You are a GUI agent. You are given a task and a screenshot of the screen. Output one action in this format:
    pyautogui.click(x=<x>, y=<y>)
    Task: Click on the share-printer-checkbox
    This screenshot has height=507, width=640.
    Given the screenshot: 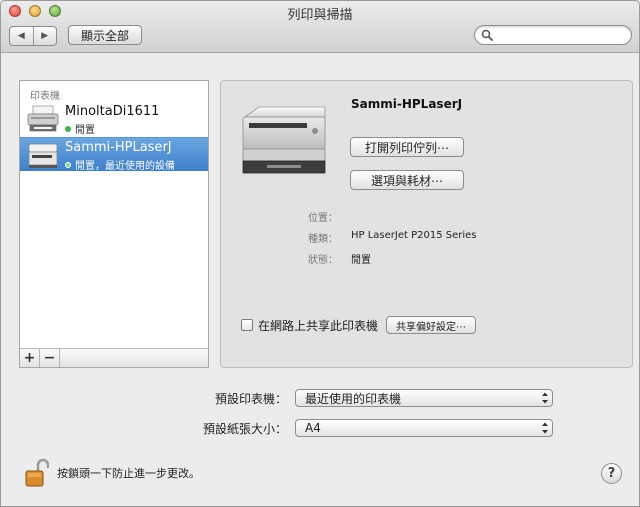 What is the action you would take?
    pyautogui.click(x=247, y=325)
    